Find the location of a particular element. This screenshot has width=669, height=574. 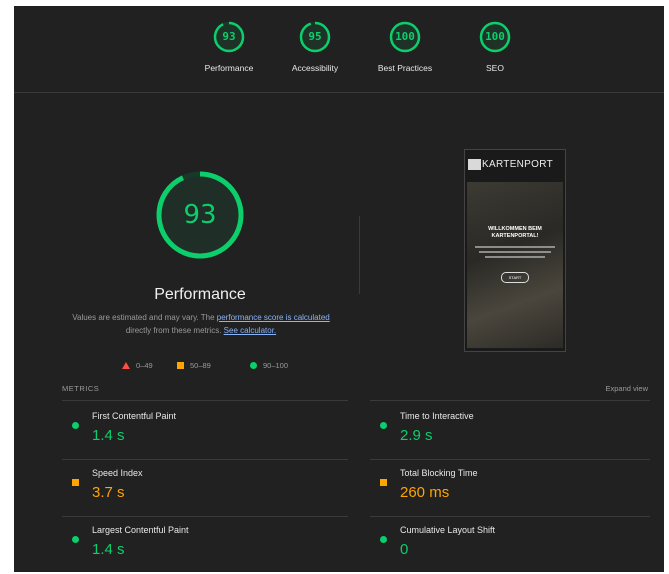

gauge-ring-seo: 100 is located at coordinates (495, 37).